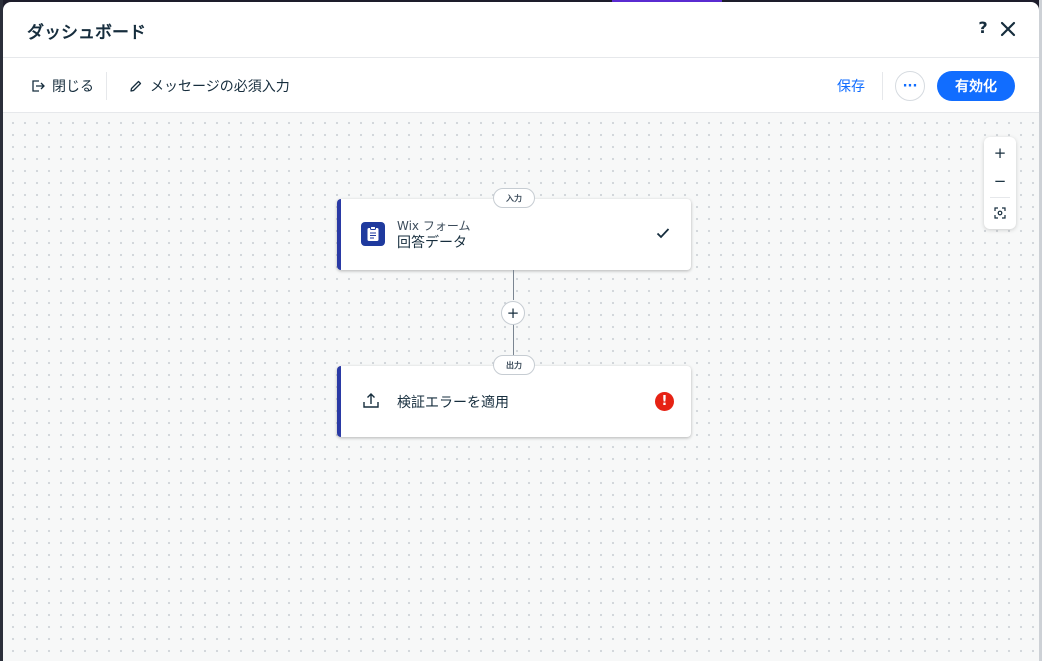  I want to click on editor-toolbar: 閉じる メッセージの必須入力 保存 ··· 有効化, so click(521, 86).